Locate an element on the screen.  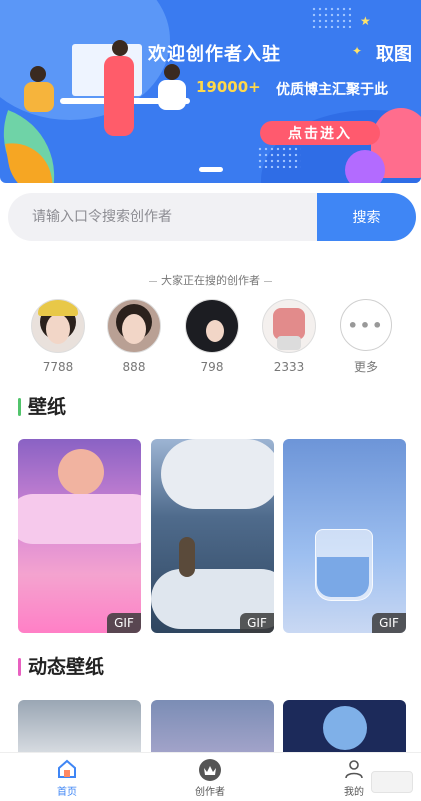
search-button: 搜索 is located at coordinates (366, 217).